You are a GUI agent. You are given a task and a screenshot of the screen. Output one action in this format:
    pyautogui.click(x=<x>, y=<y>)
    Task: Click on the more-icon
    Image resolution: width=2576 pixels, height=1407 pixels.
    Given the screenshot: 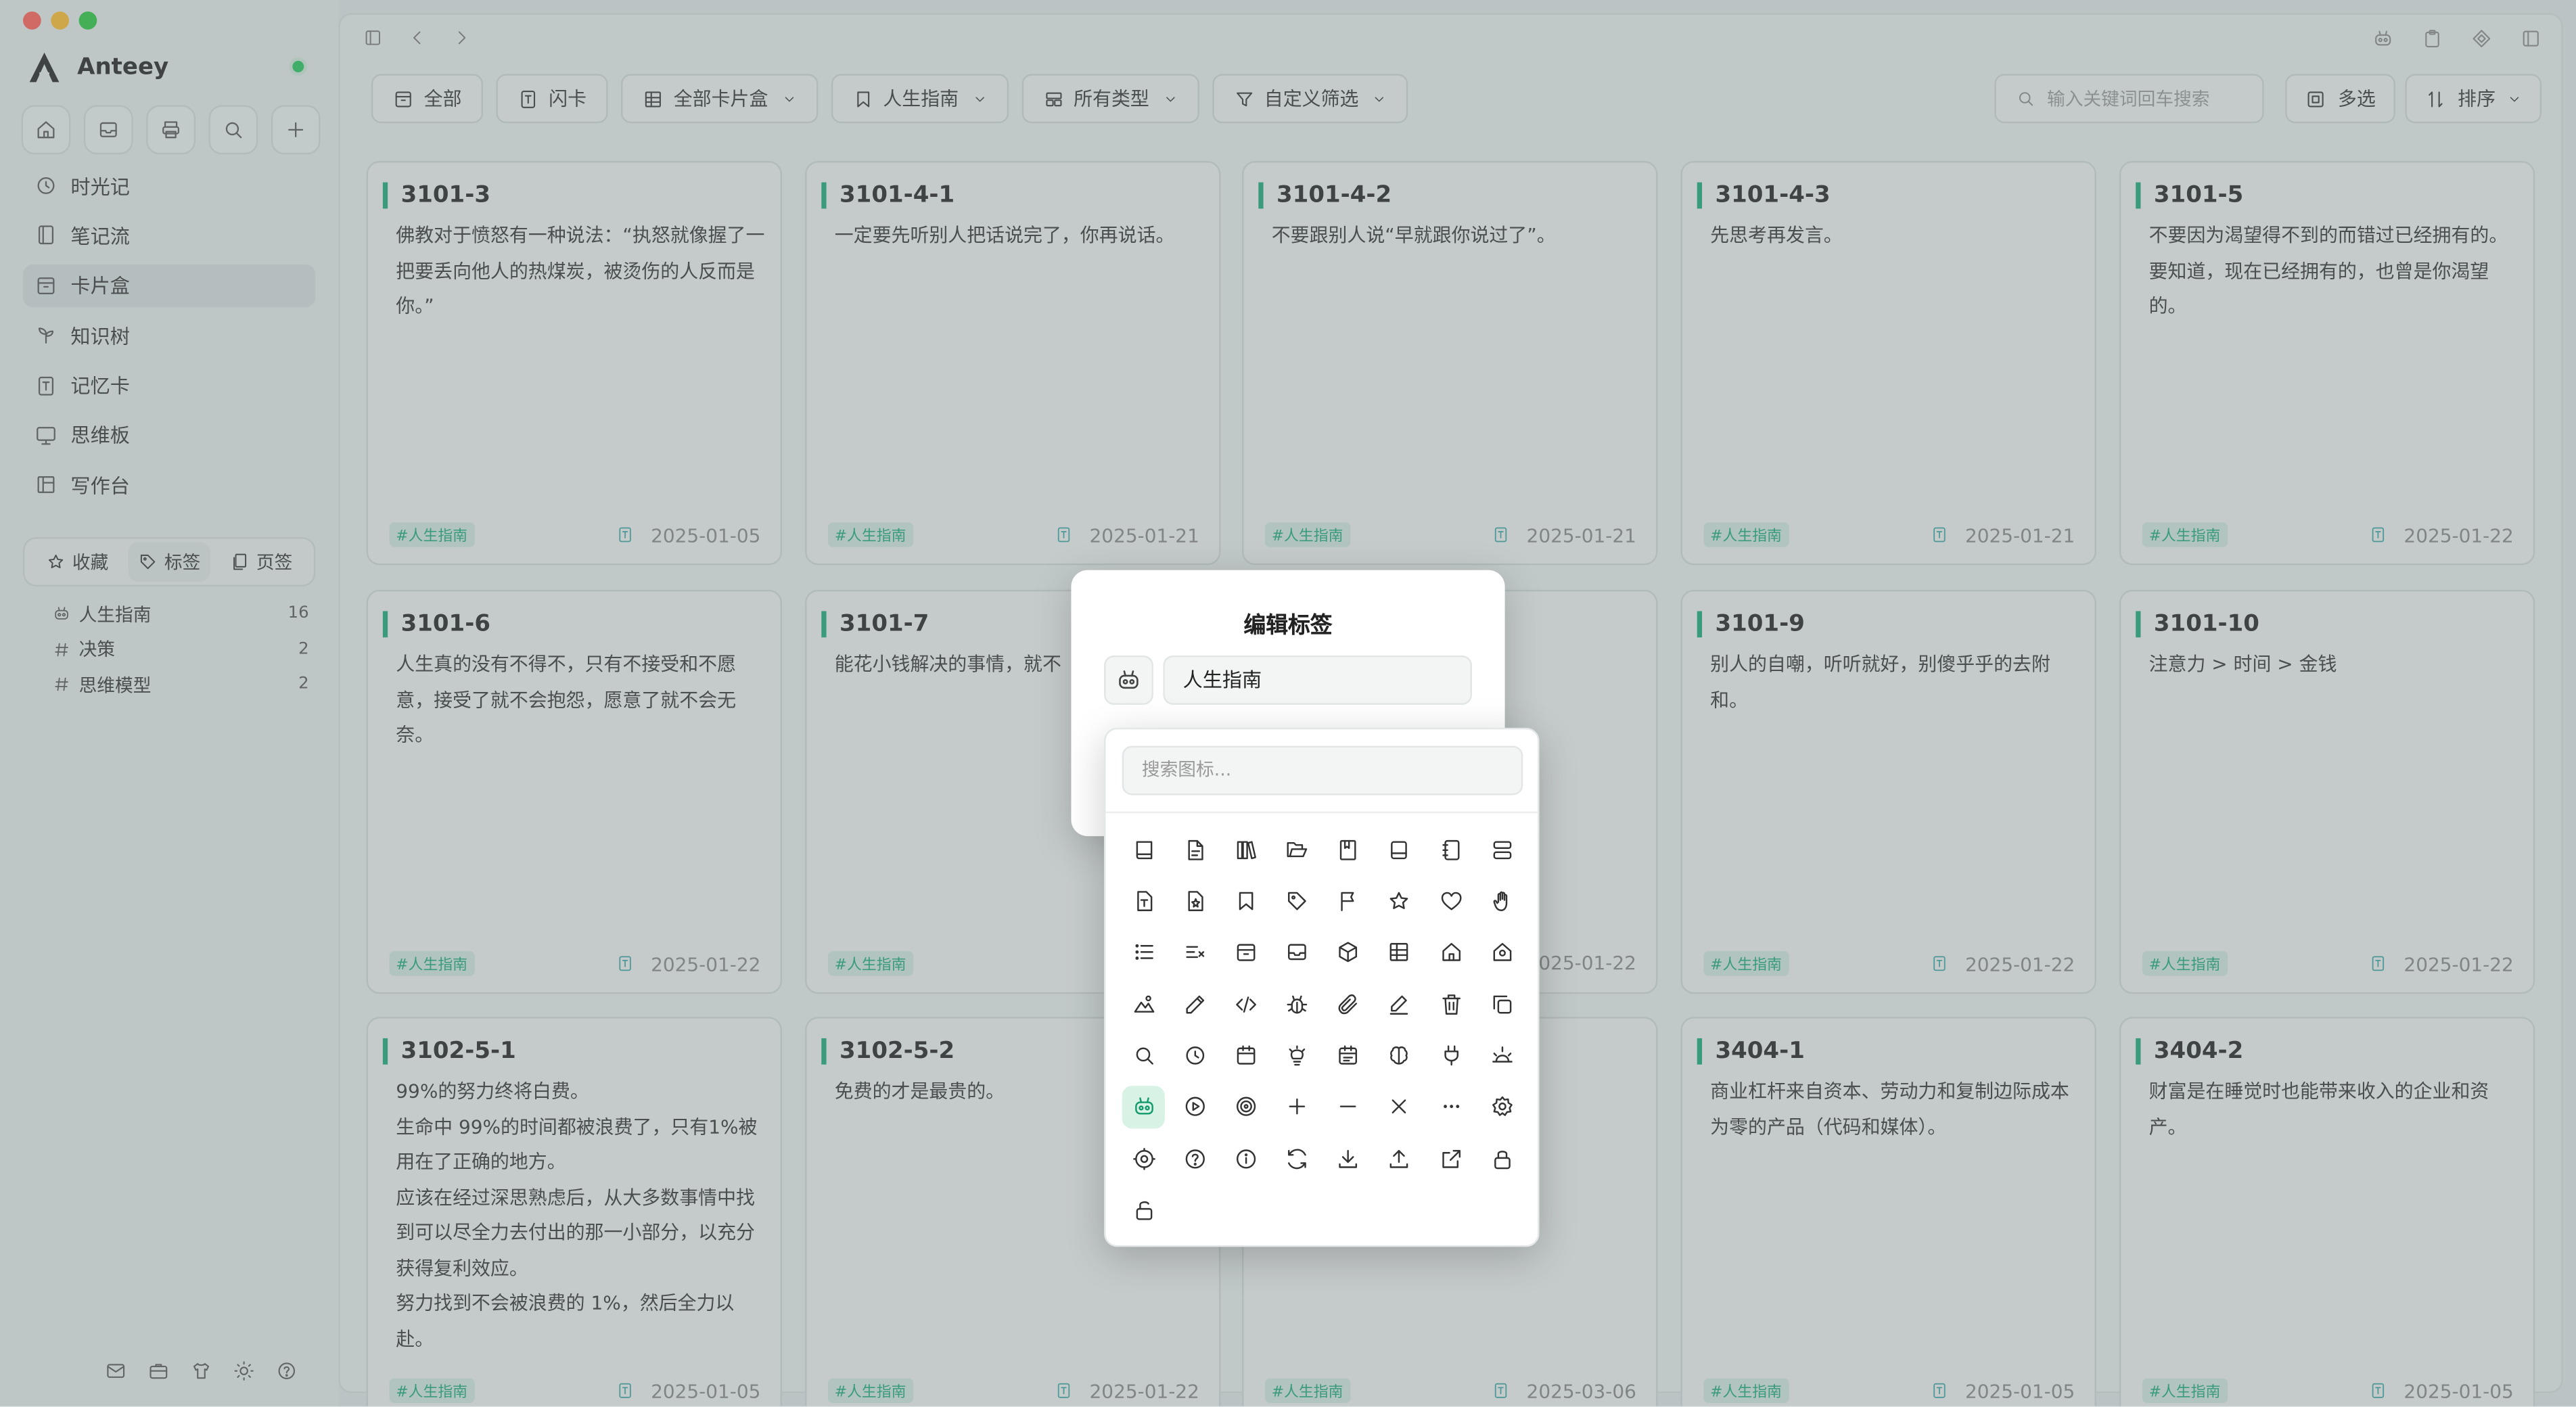 What is the action you would take?
    pyautogui.click(x=1451, y=1107)
    